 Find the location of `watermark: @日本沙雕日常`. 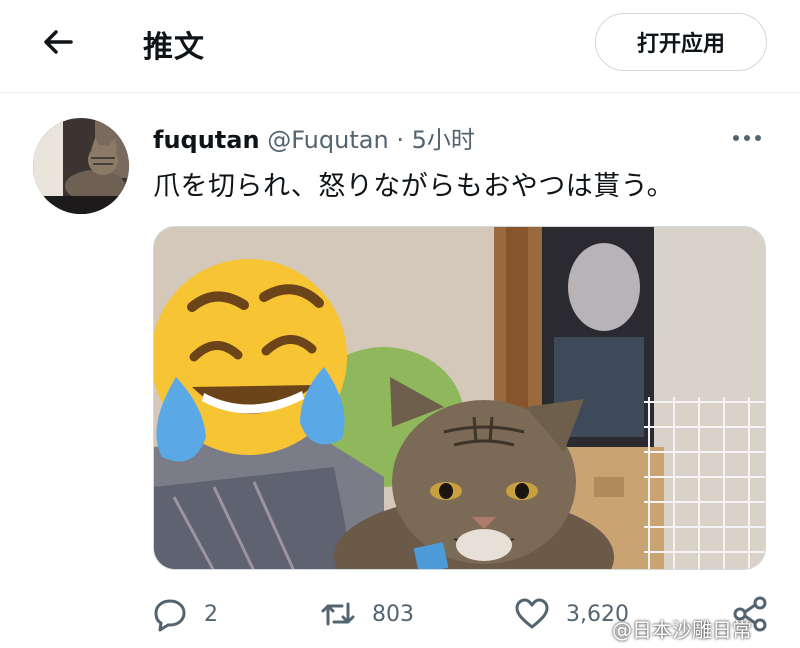

watermark: @日本沙雕日常 is located at coordinates (682, 630).